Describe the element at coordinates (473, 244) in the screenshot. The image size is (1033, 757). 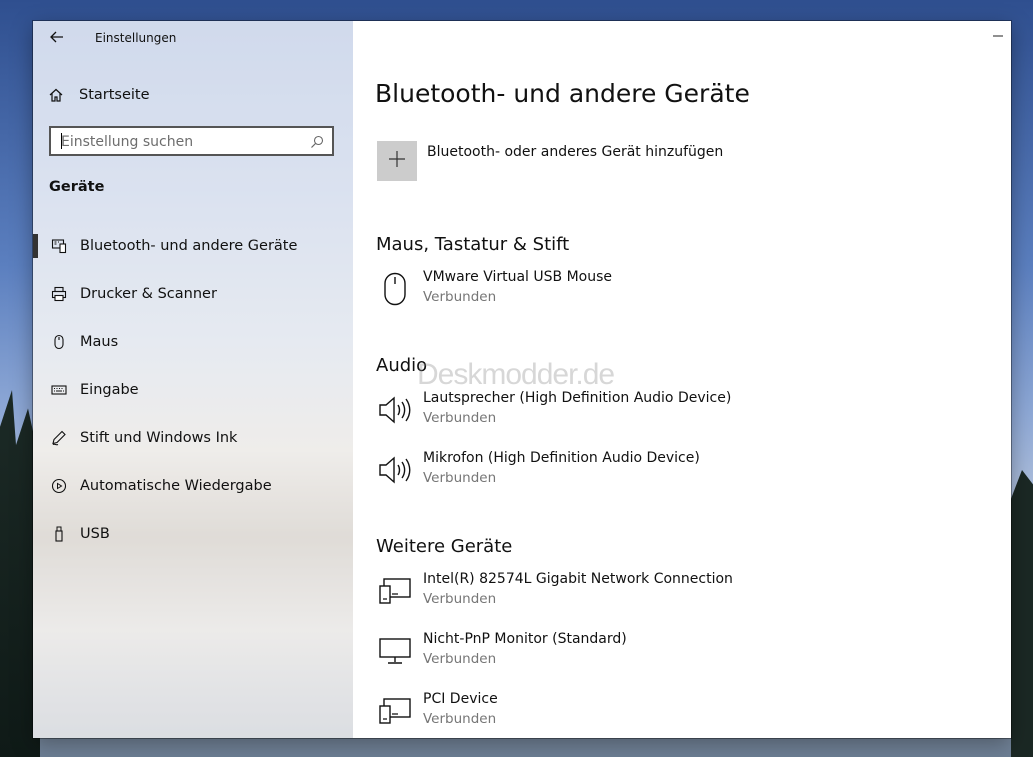
I see `section-title-input-devices: Maus, Tastatur & Stift` at that location.